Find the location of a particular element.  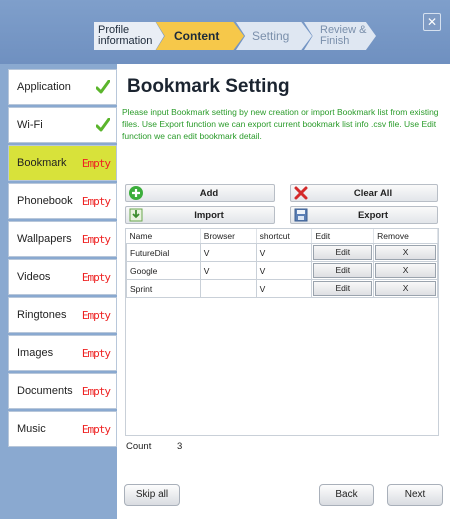

sidebar-item-label: Bookmark is located at coordinates (42, 163).